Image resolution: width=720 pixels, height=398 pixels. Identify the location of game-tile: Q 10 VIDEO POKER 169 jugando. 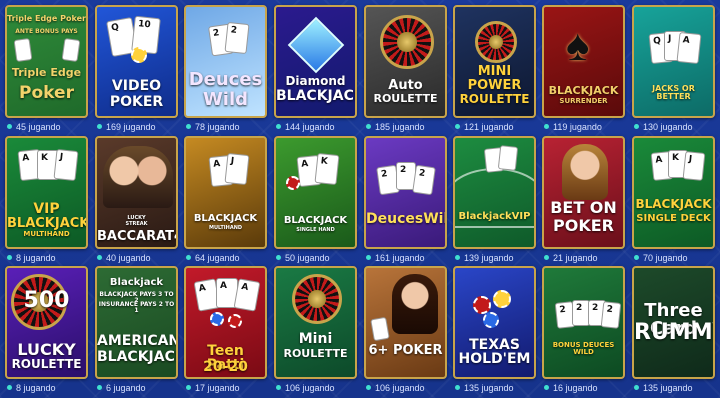
(136, 68).